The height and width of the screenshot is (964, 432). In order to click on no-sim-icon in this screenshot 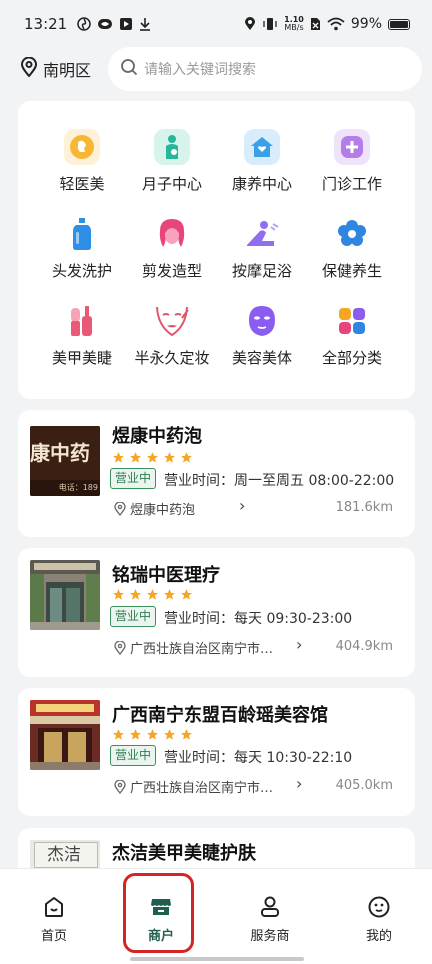, I will do `click(315, 24)`.